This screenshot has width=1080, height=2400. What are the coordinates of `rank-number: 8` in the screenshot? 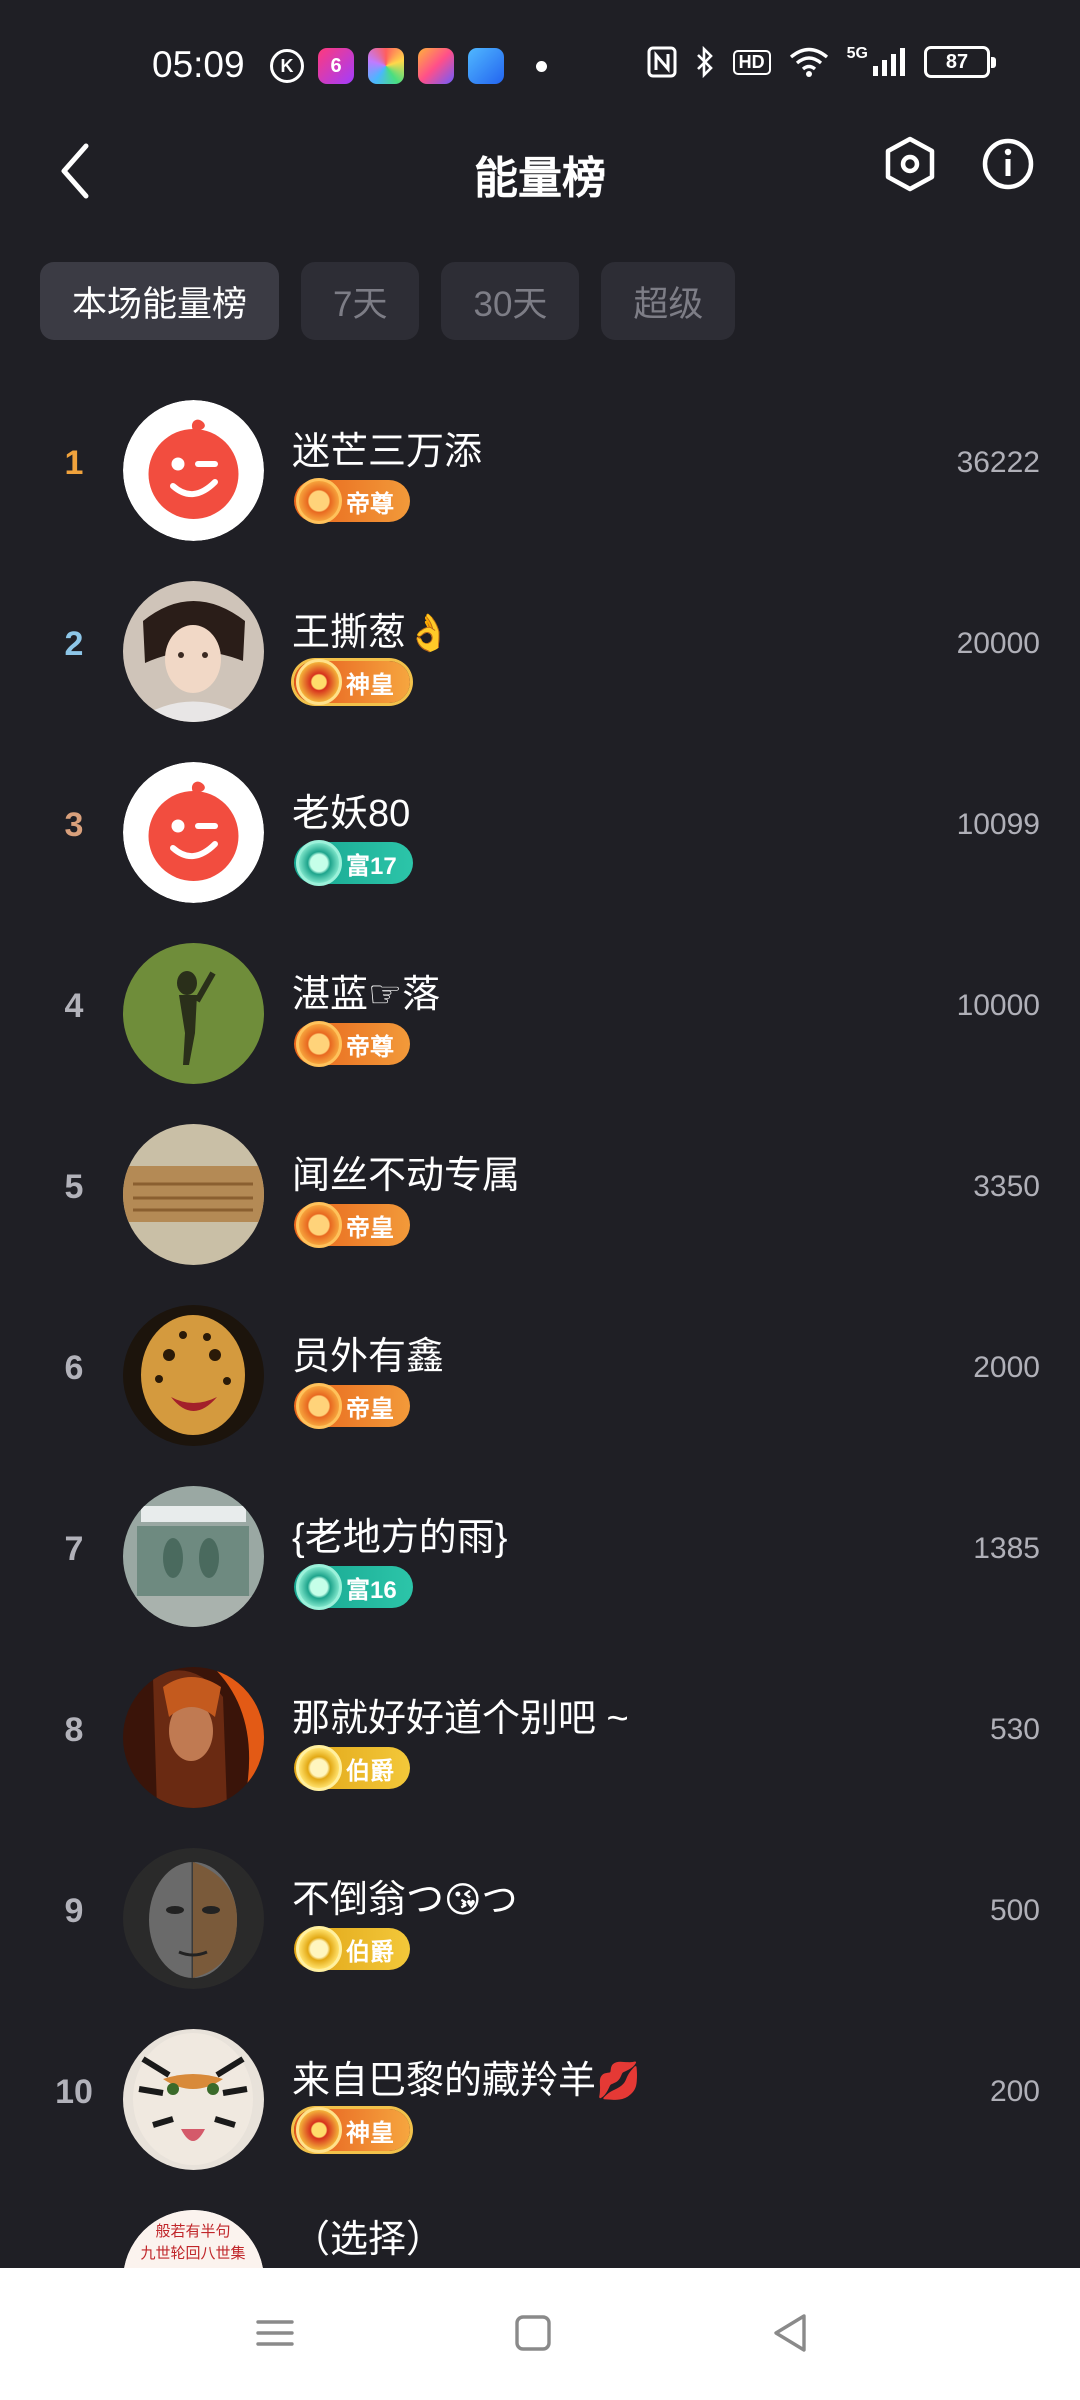 It's located at (74, 1730).